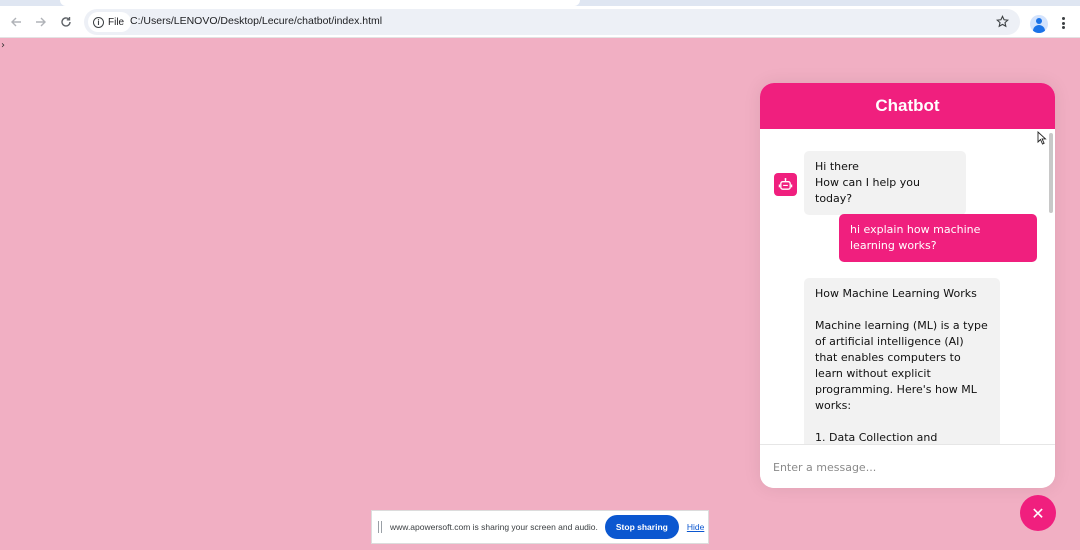 The width and height of the screenshot is (1080, 550). Describe the element at coordinates (98, 22) in the screenshot. I see `info-icon: i` at that location.